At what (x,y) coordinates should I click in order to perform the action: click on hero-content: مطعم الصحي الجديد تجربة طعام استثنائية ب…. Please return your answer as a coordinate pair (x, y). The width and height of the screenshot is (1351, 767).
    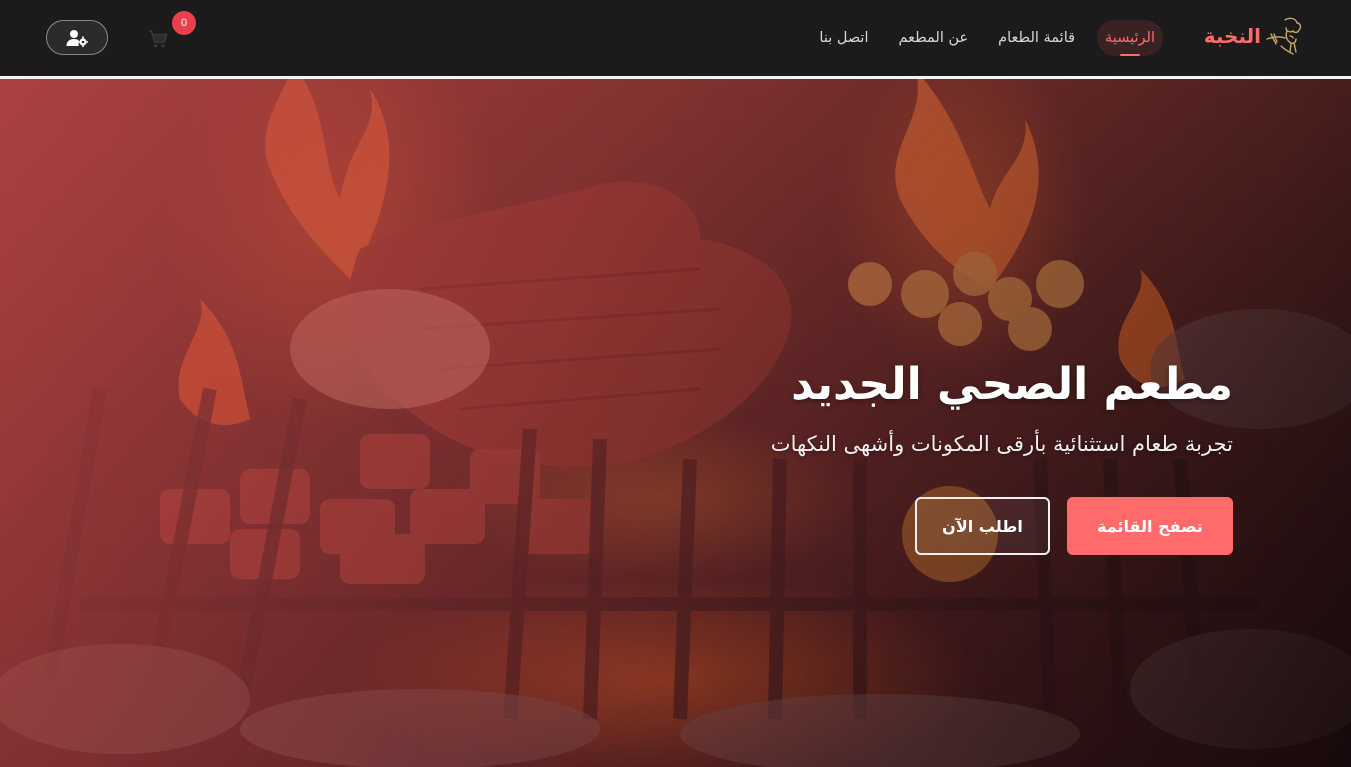
    Looking at the image, I should click on (913, 455).